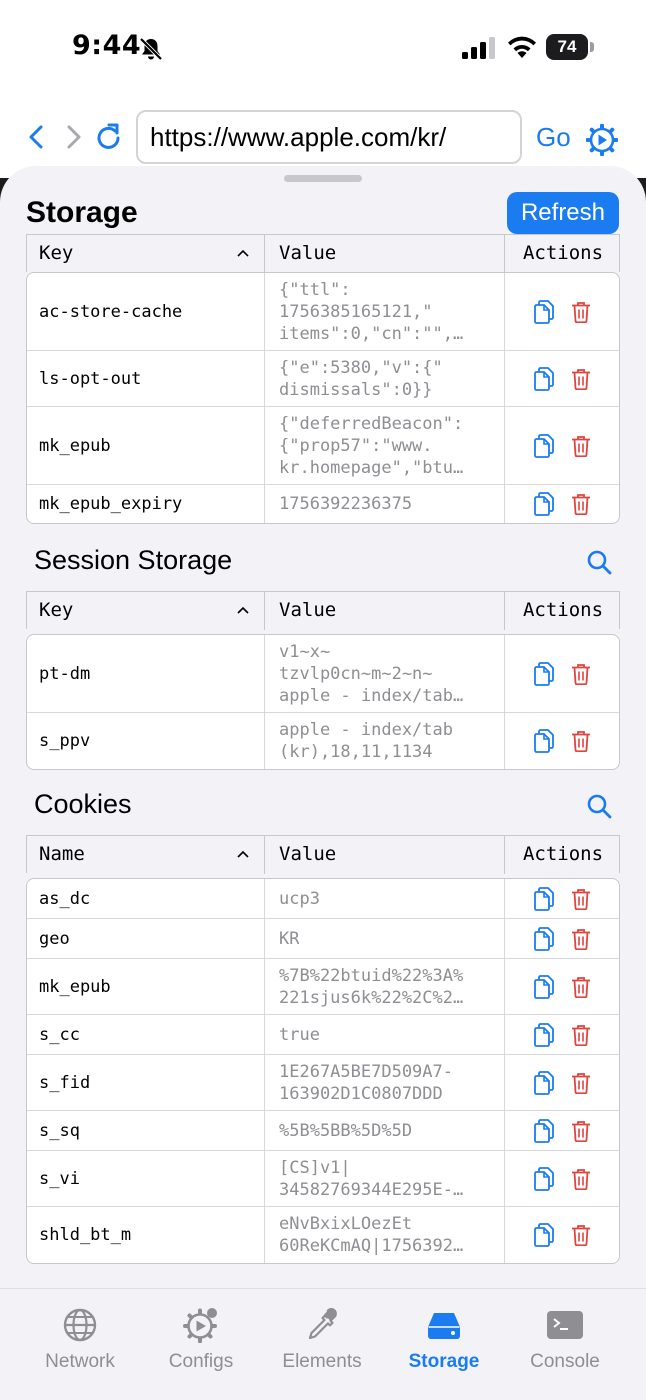  What do you see at coordinates (146, 311) in the screenshot?
I see `row-key: ac-store-cache` at bounding box center [146, 311].